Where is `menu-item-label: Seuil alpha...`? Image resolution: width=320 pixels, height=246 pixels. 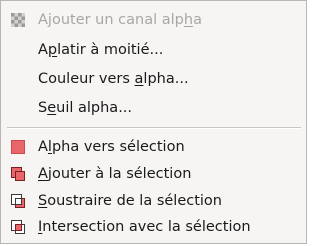 menu-item-label: Seuil alpha... is located at coordinates (85, 108).